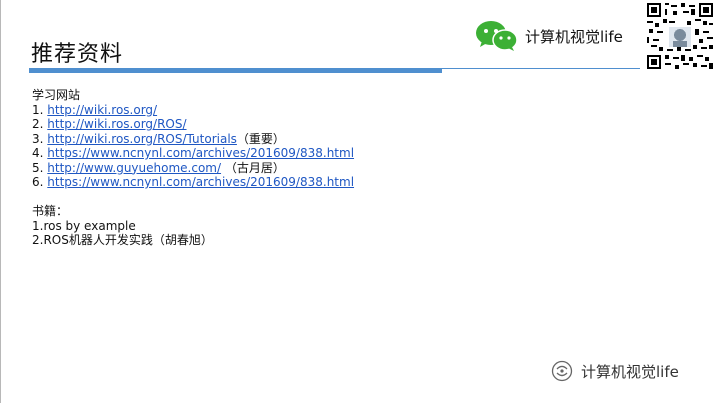  What do you see at coordinates (122, 240) in the screenshot?
I see `book-item: 2.ROS机器人开发实践（胡春旭）` at bounding box center [122, 240].